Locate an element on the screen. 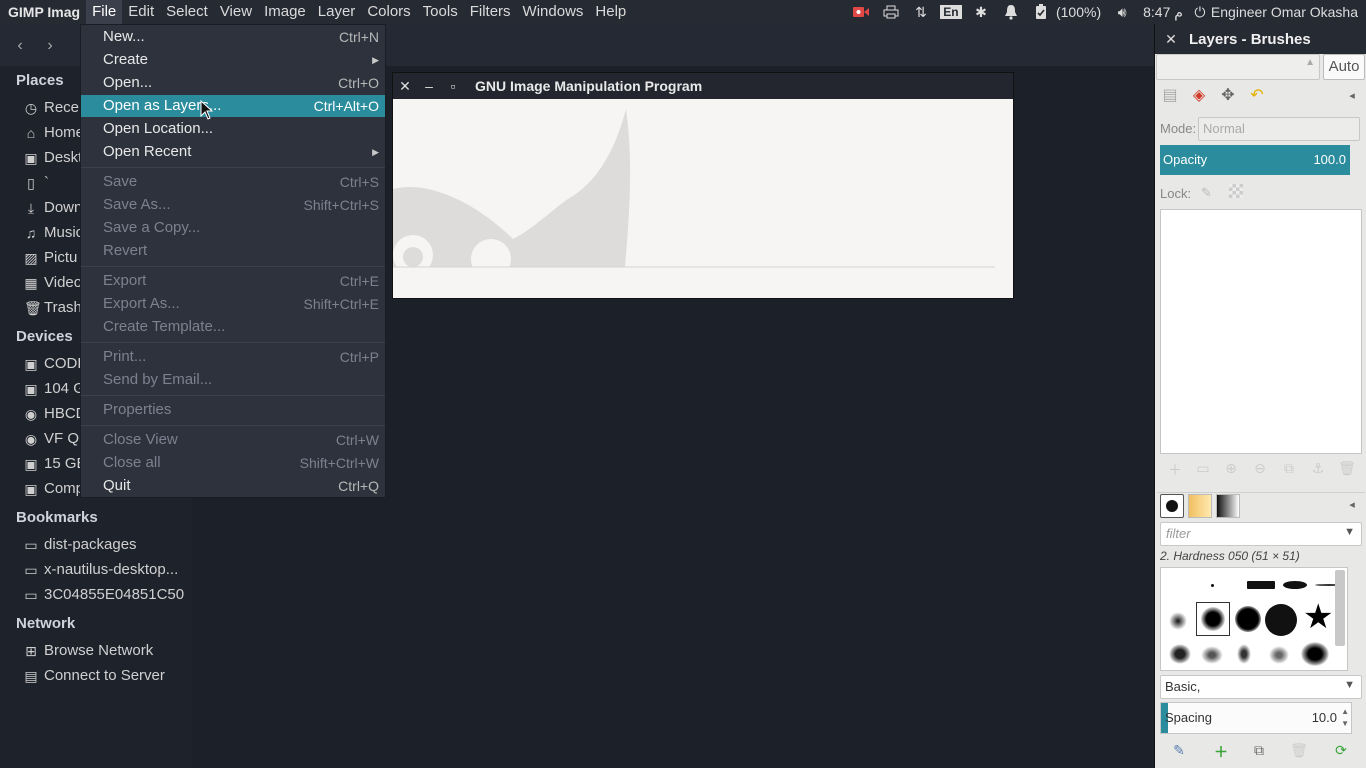 Image resolution: width=1366 pixels, height=768 pixels. forward-arrow-icon: › is located at coordinates (50, 46).